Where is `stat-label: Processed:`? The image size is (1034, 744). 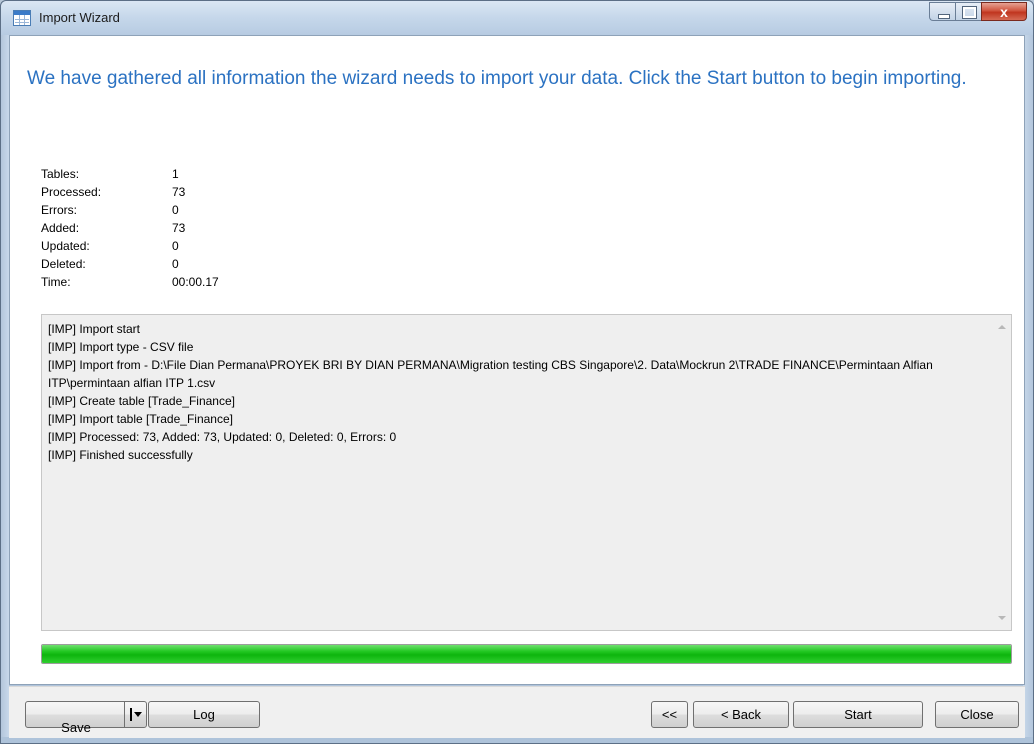
stat-label: Processed: is located at coordinates (71, 192).